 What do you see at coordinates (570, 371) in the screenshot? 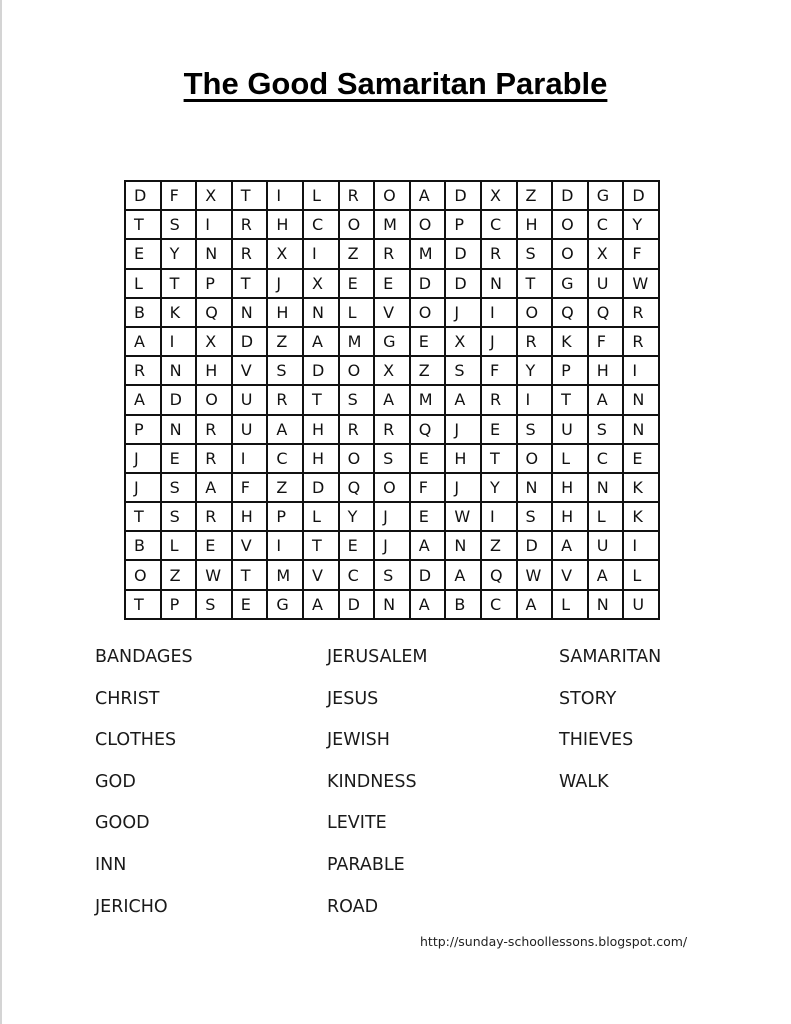
I see `grid-cell: P` at bounding box center [570, 371].